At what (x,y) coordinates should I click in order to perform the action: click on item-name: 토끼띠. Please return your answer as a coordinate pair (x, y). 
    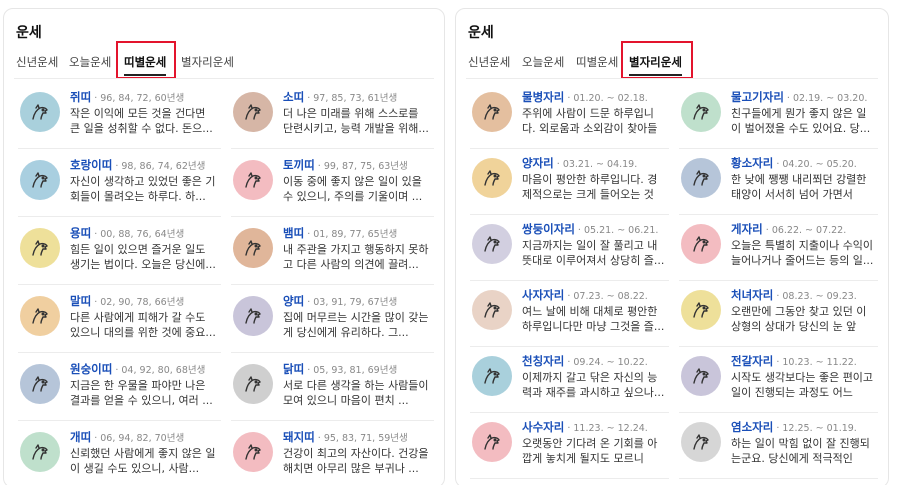
    Looking at the image, I should click on (299, 165).